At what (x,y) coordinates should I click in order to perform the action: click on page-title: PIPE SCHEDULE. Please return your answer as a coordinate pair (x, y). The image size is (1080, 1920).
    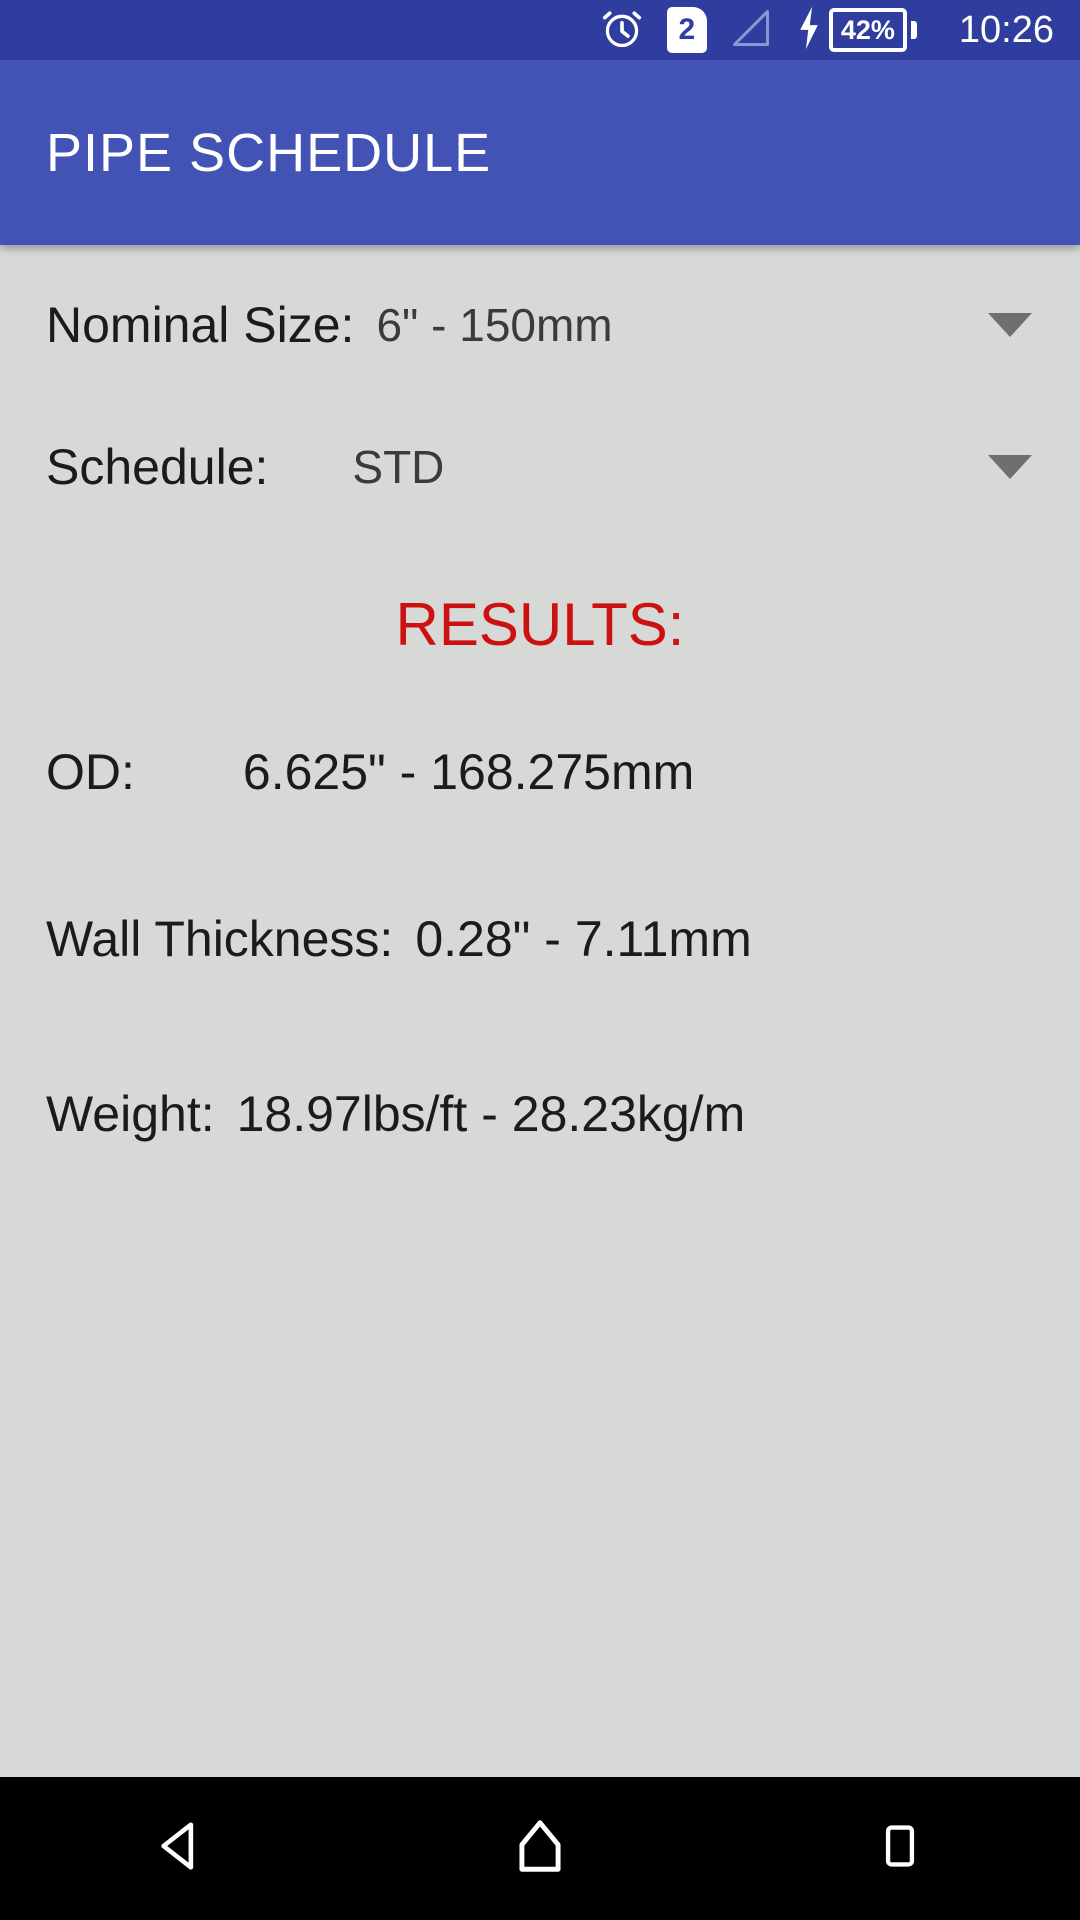
    Looking at the image, I should click on (269, 152).